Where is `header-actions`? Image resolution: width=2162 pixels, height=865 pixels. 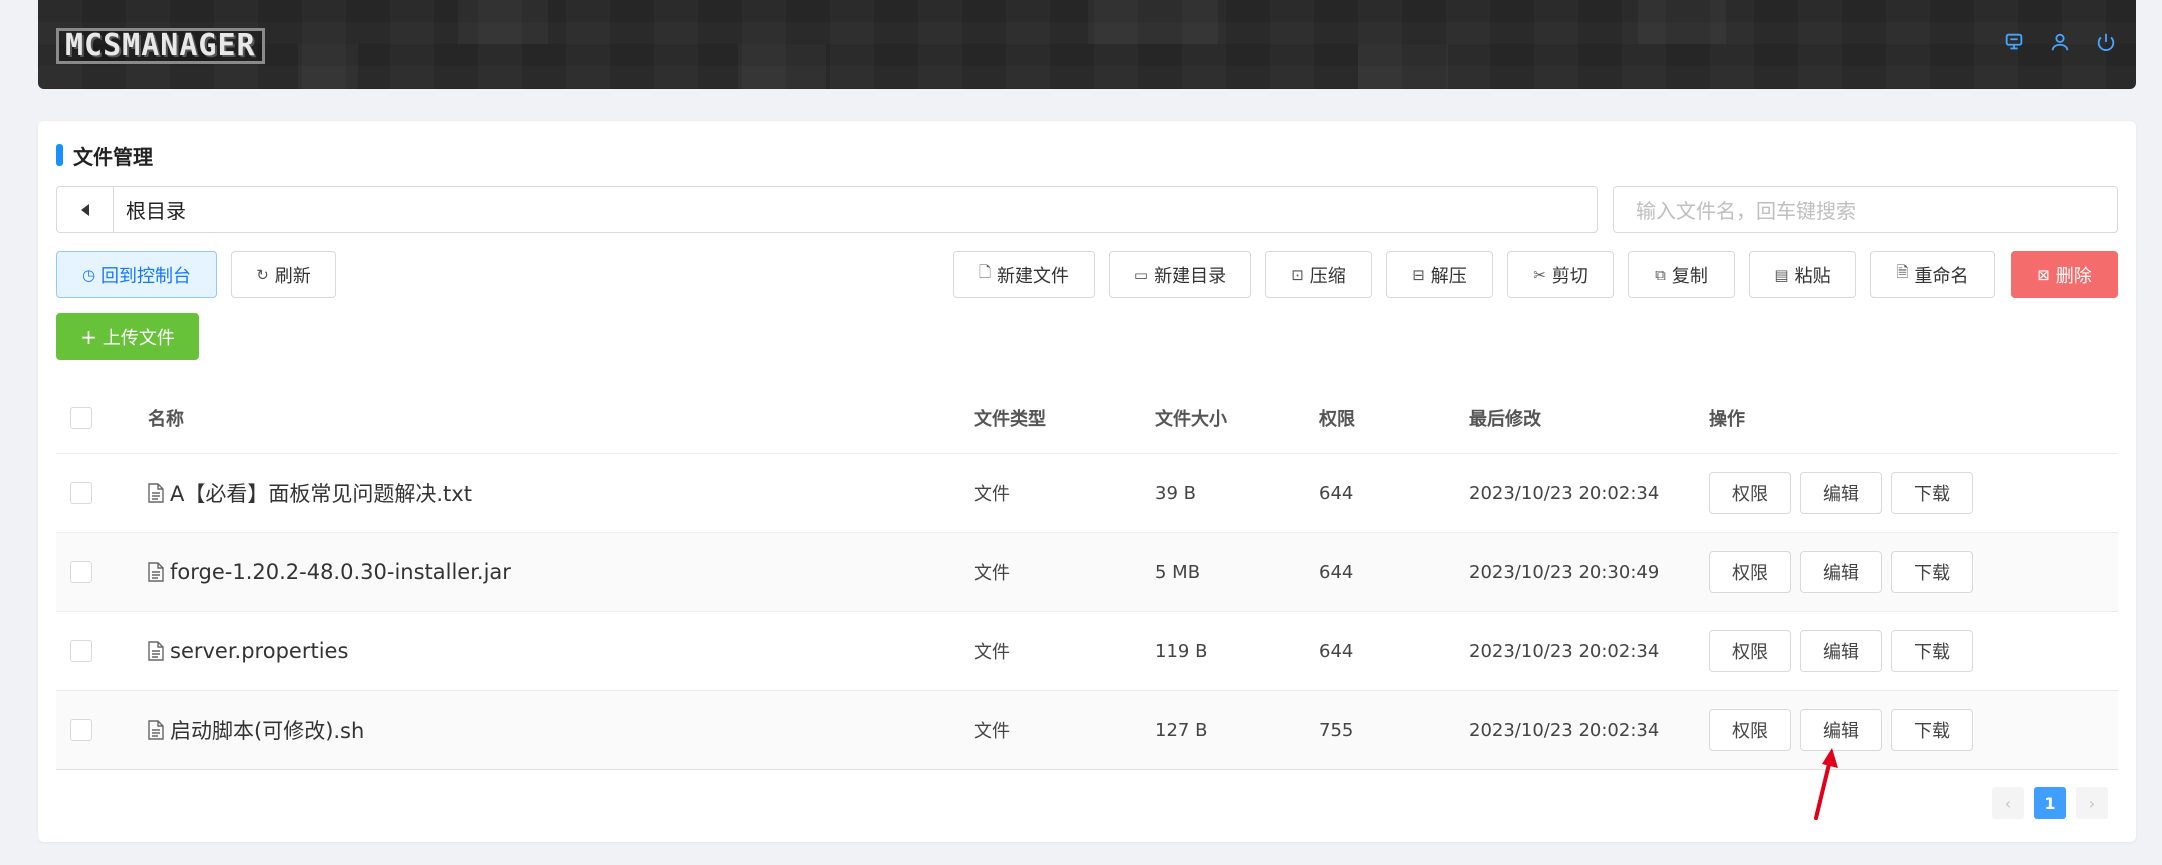
header-actions is located at coordinates (2060, 42).